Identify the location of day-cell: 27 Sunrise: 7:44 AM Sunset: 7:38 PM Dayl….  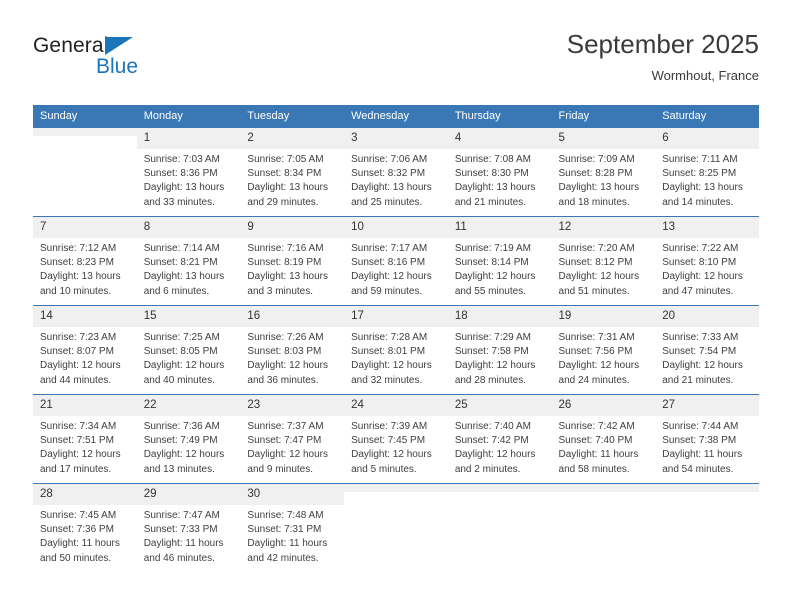
(707, 439).